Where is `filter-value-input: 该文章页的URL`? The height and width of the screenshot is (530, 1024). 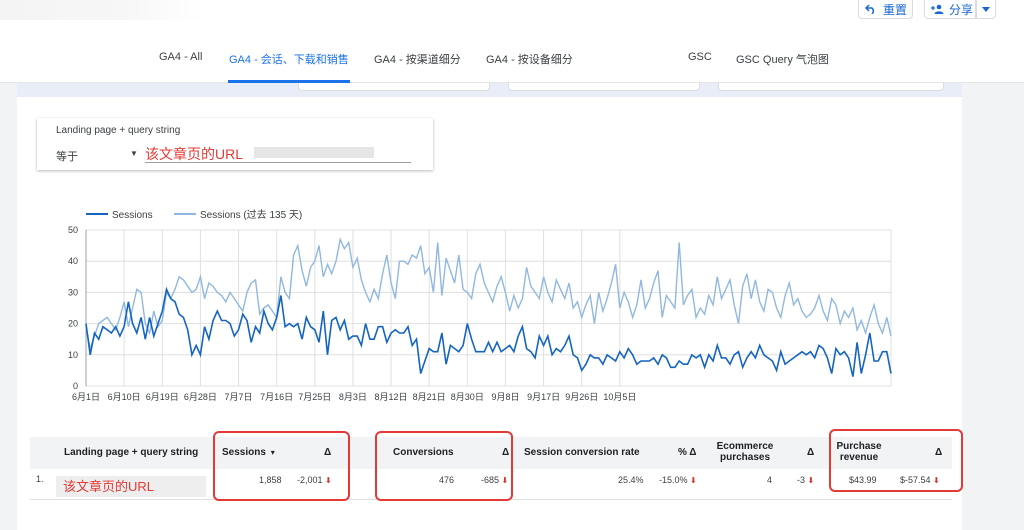 filter-value-input: 该文章页的URL is located at coordinates (194, 154).